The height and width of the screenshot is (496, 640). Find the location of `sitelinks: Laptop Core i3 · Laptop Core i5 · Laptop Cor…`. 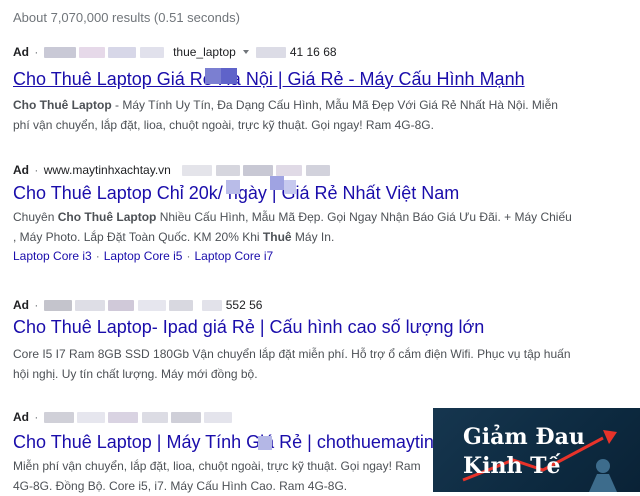

sitelinks: Laptop Core i3 · Laptop Core i5 · Laptop Cor… is located at coordinates (313, 256).